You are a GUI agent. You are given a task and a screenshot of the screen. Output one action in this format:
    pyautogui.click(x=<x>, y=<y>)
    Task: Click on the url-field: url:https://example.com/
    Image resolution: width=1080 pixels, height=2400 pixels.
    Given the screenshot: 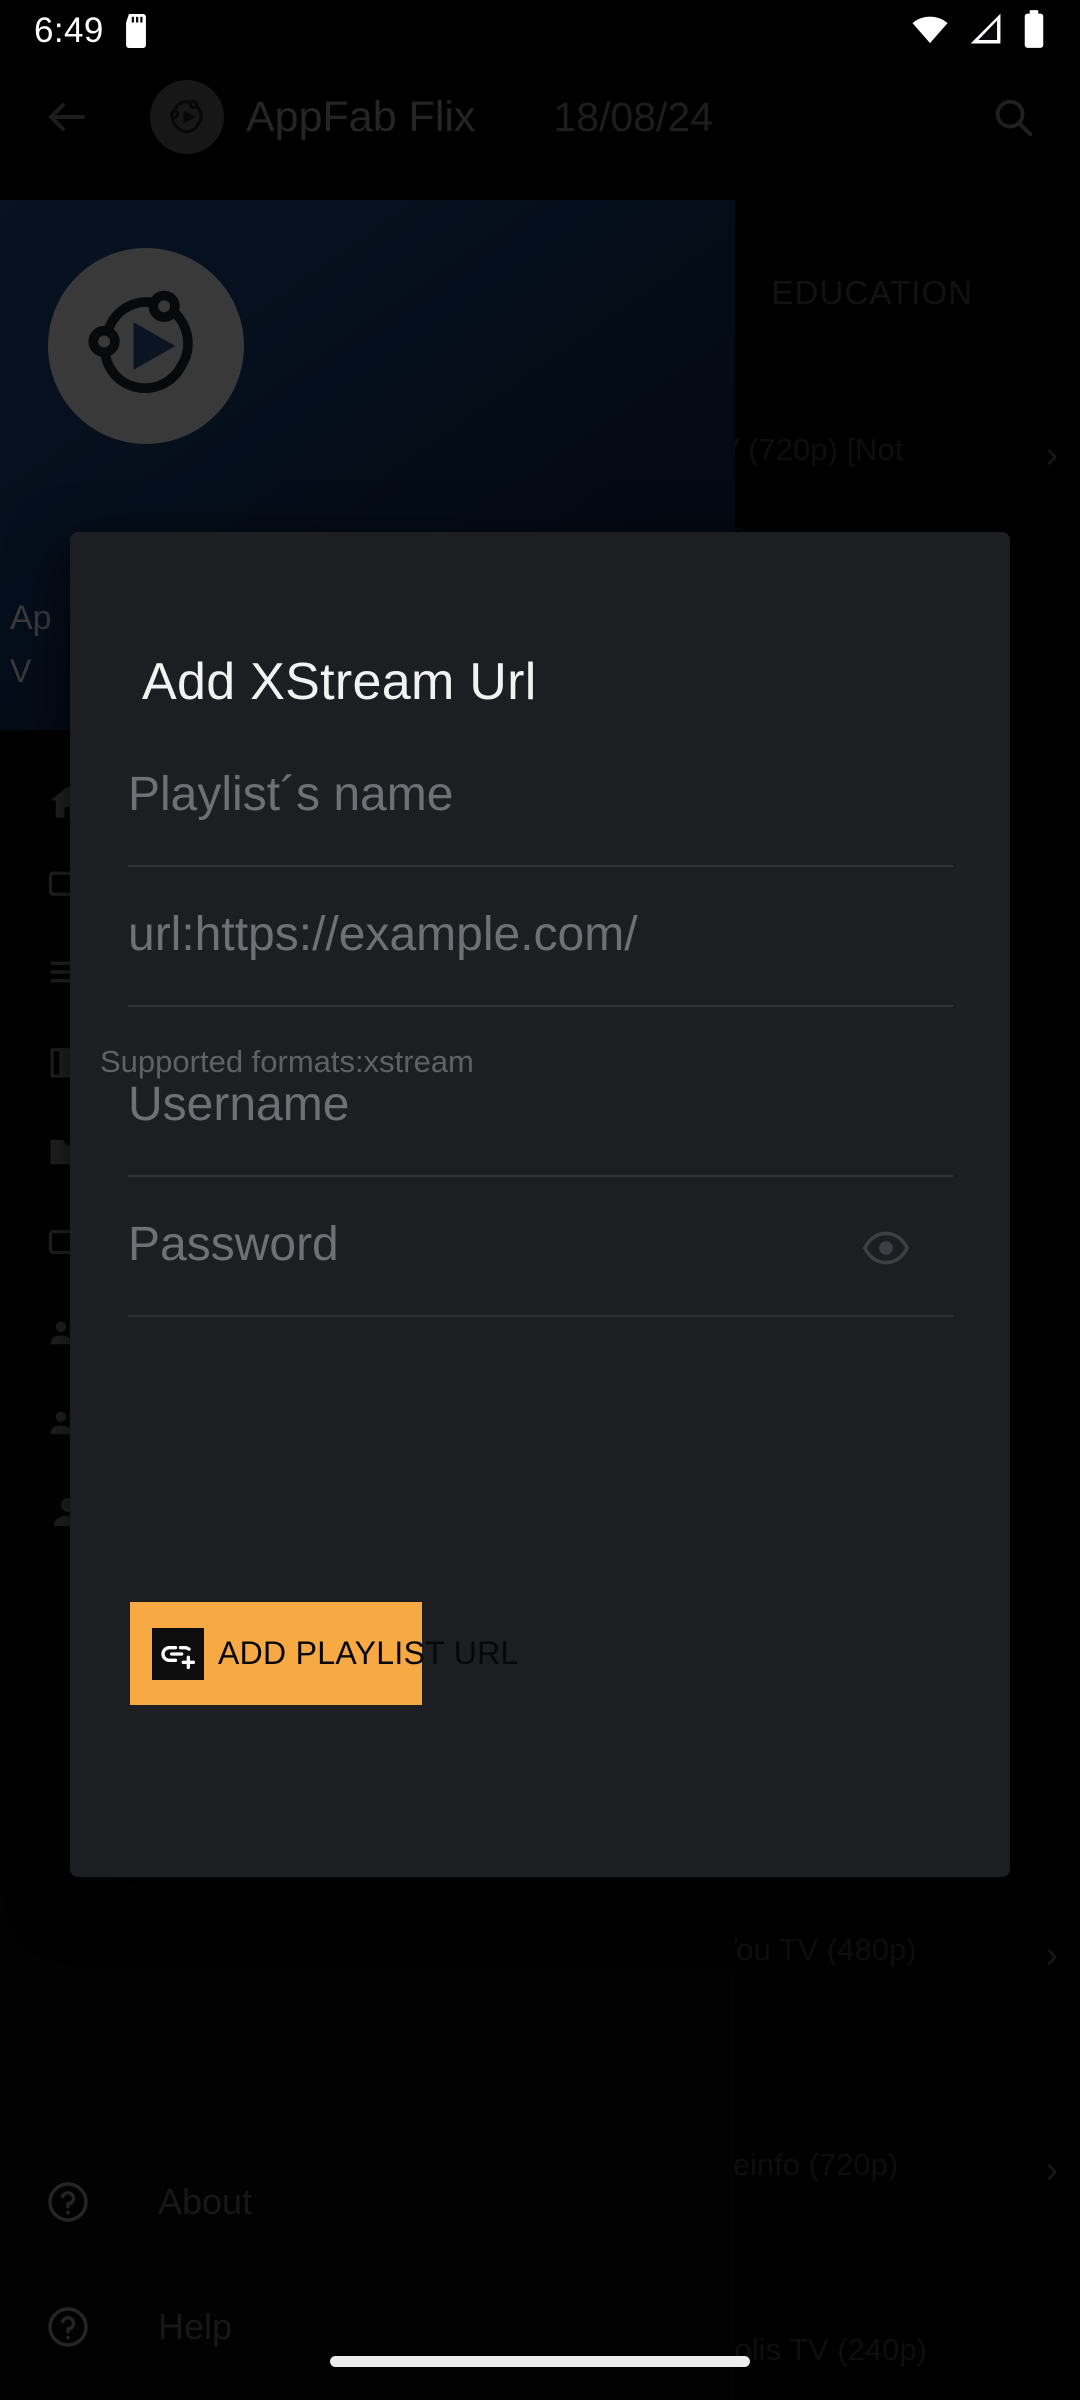 What is the action you would take?
    pyautogui.click(x=540, y=957)
    